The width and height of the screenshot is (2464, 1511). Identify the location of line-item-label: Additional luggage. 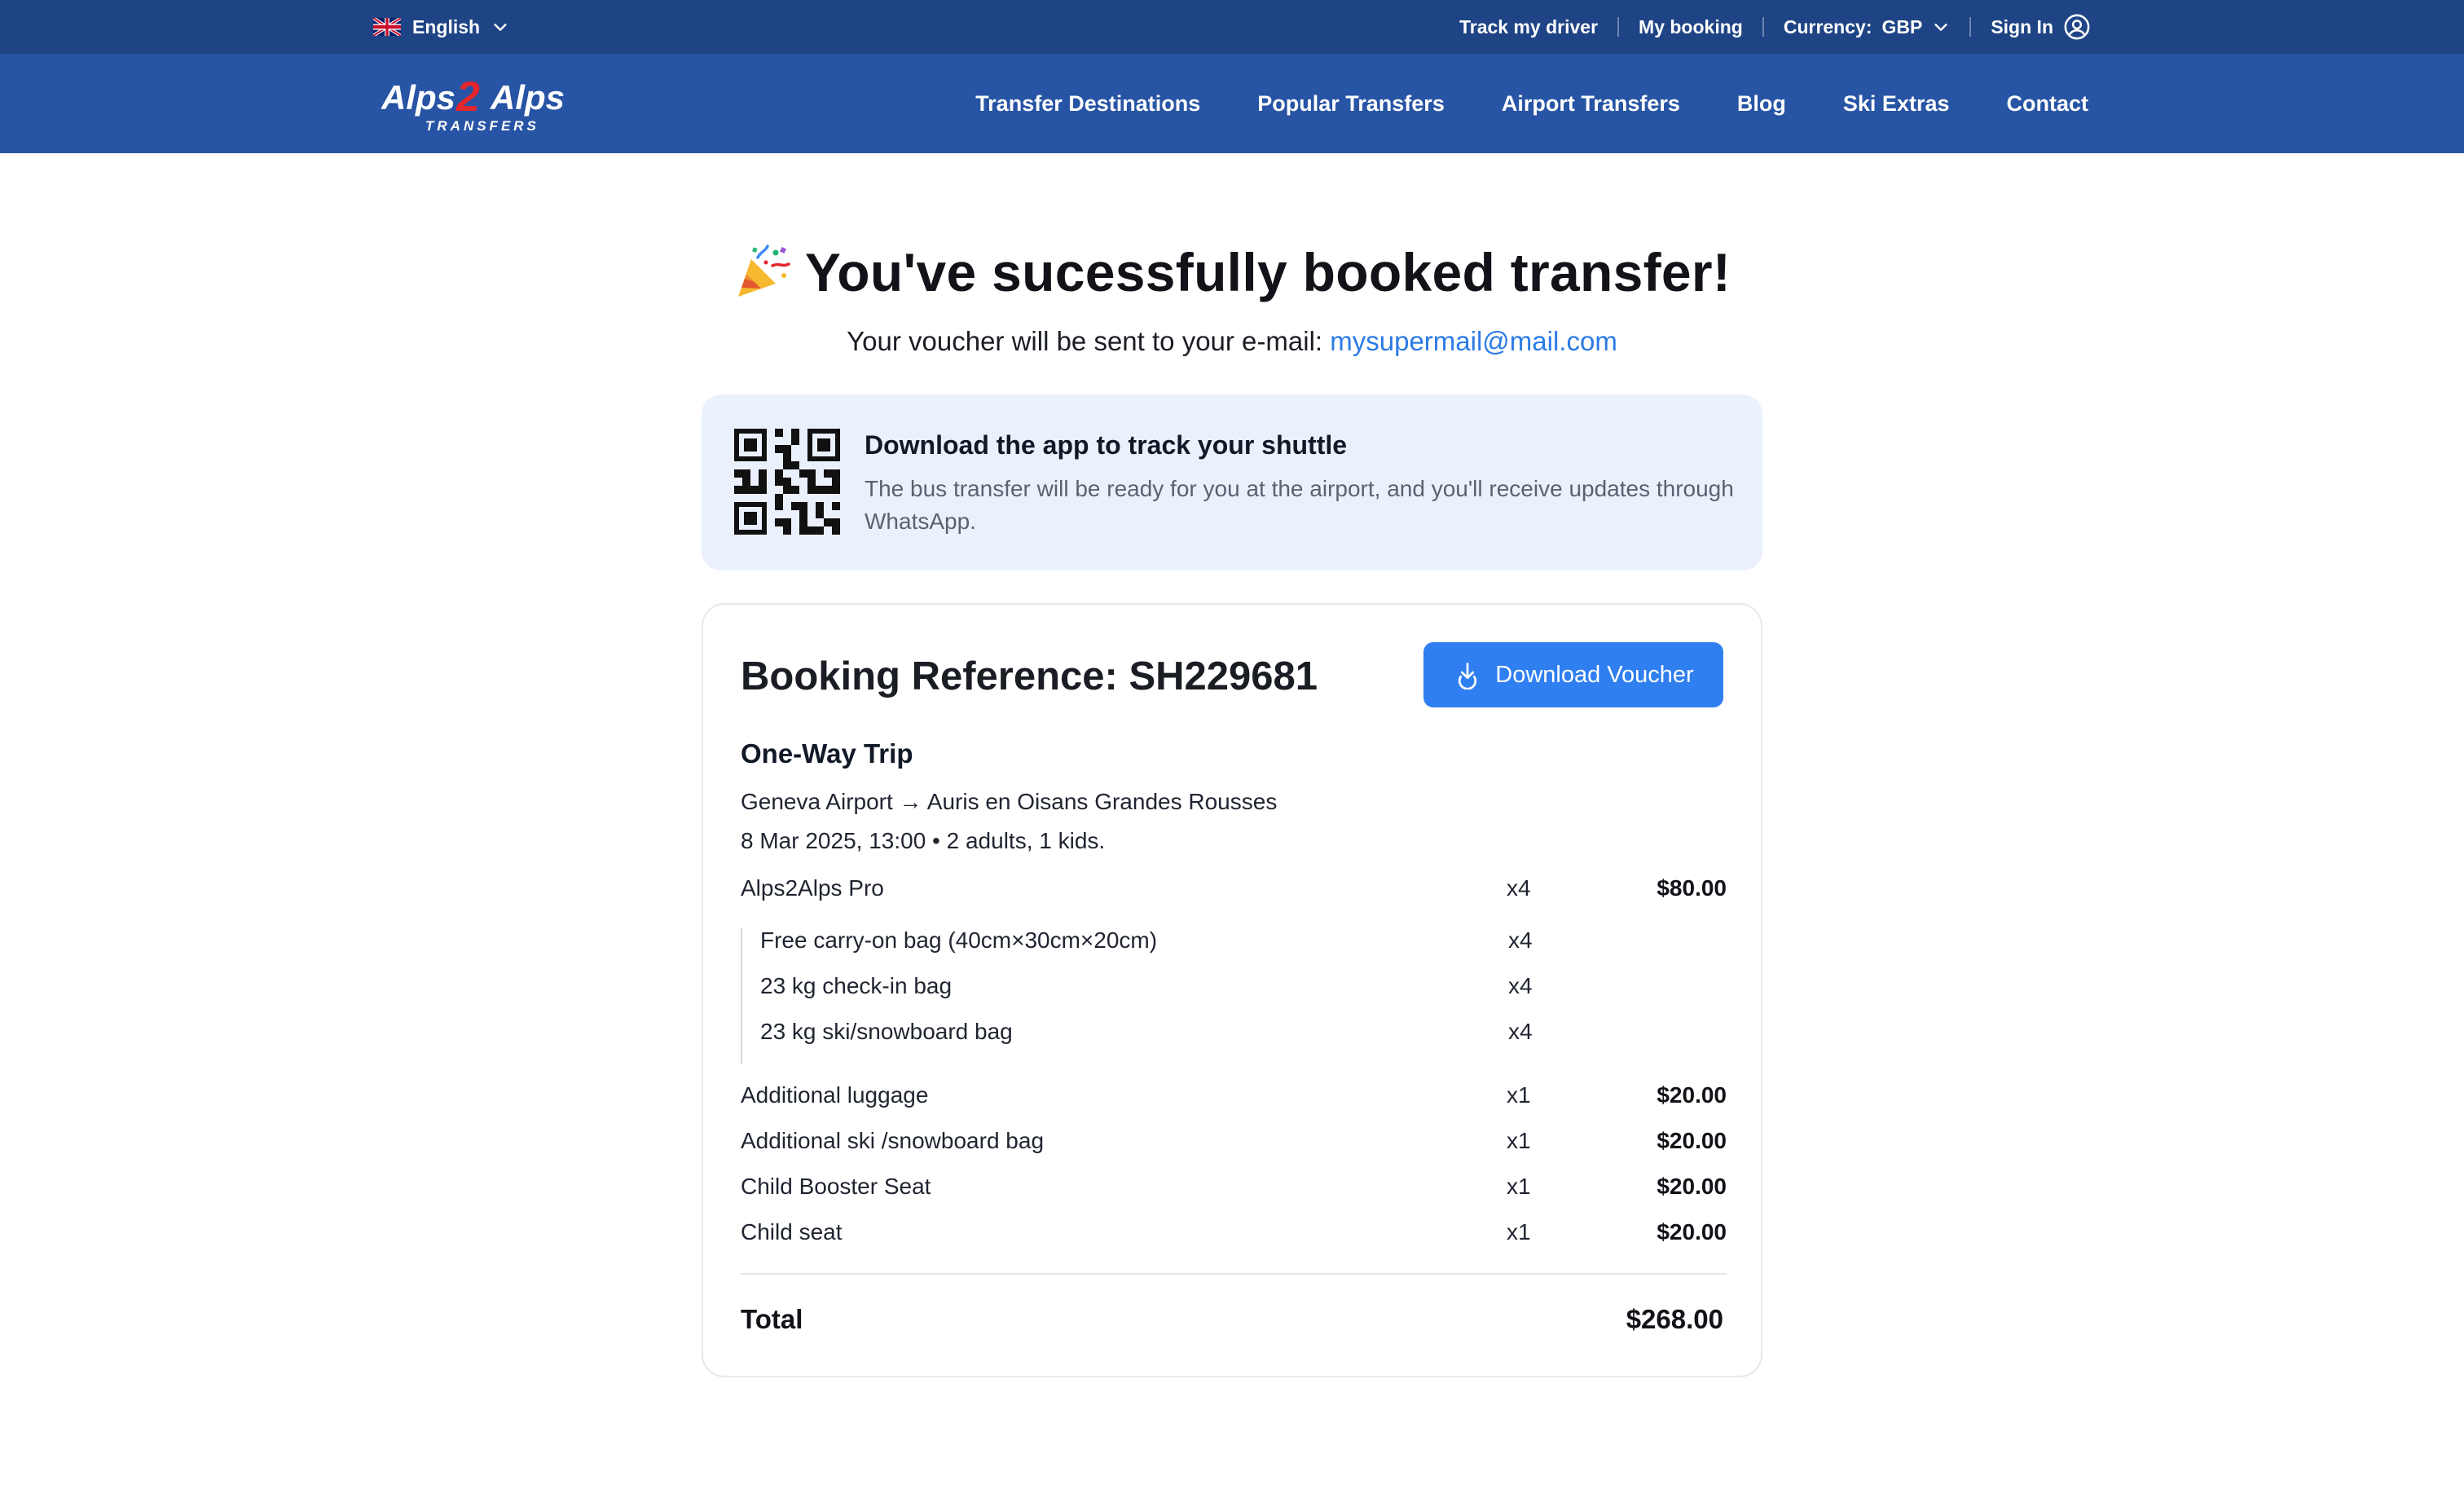
(835, 1095).